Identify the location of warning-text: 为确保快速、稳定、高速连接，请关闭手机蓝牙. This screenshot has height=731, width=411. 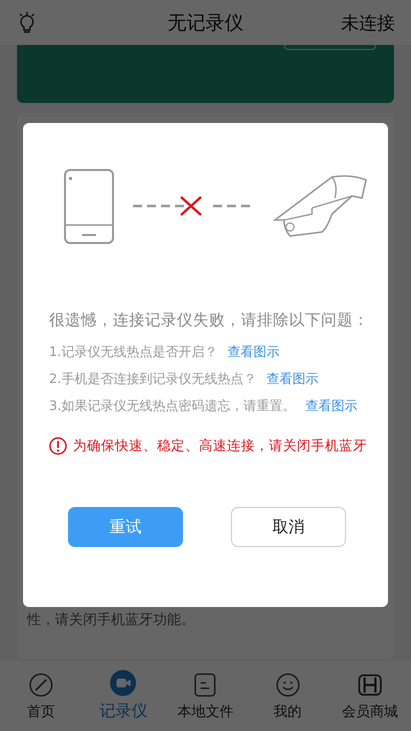
(220, 446).